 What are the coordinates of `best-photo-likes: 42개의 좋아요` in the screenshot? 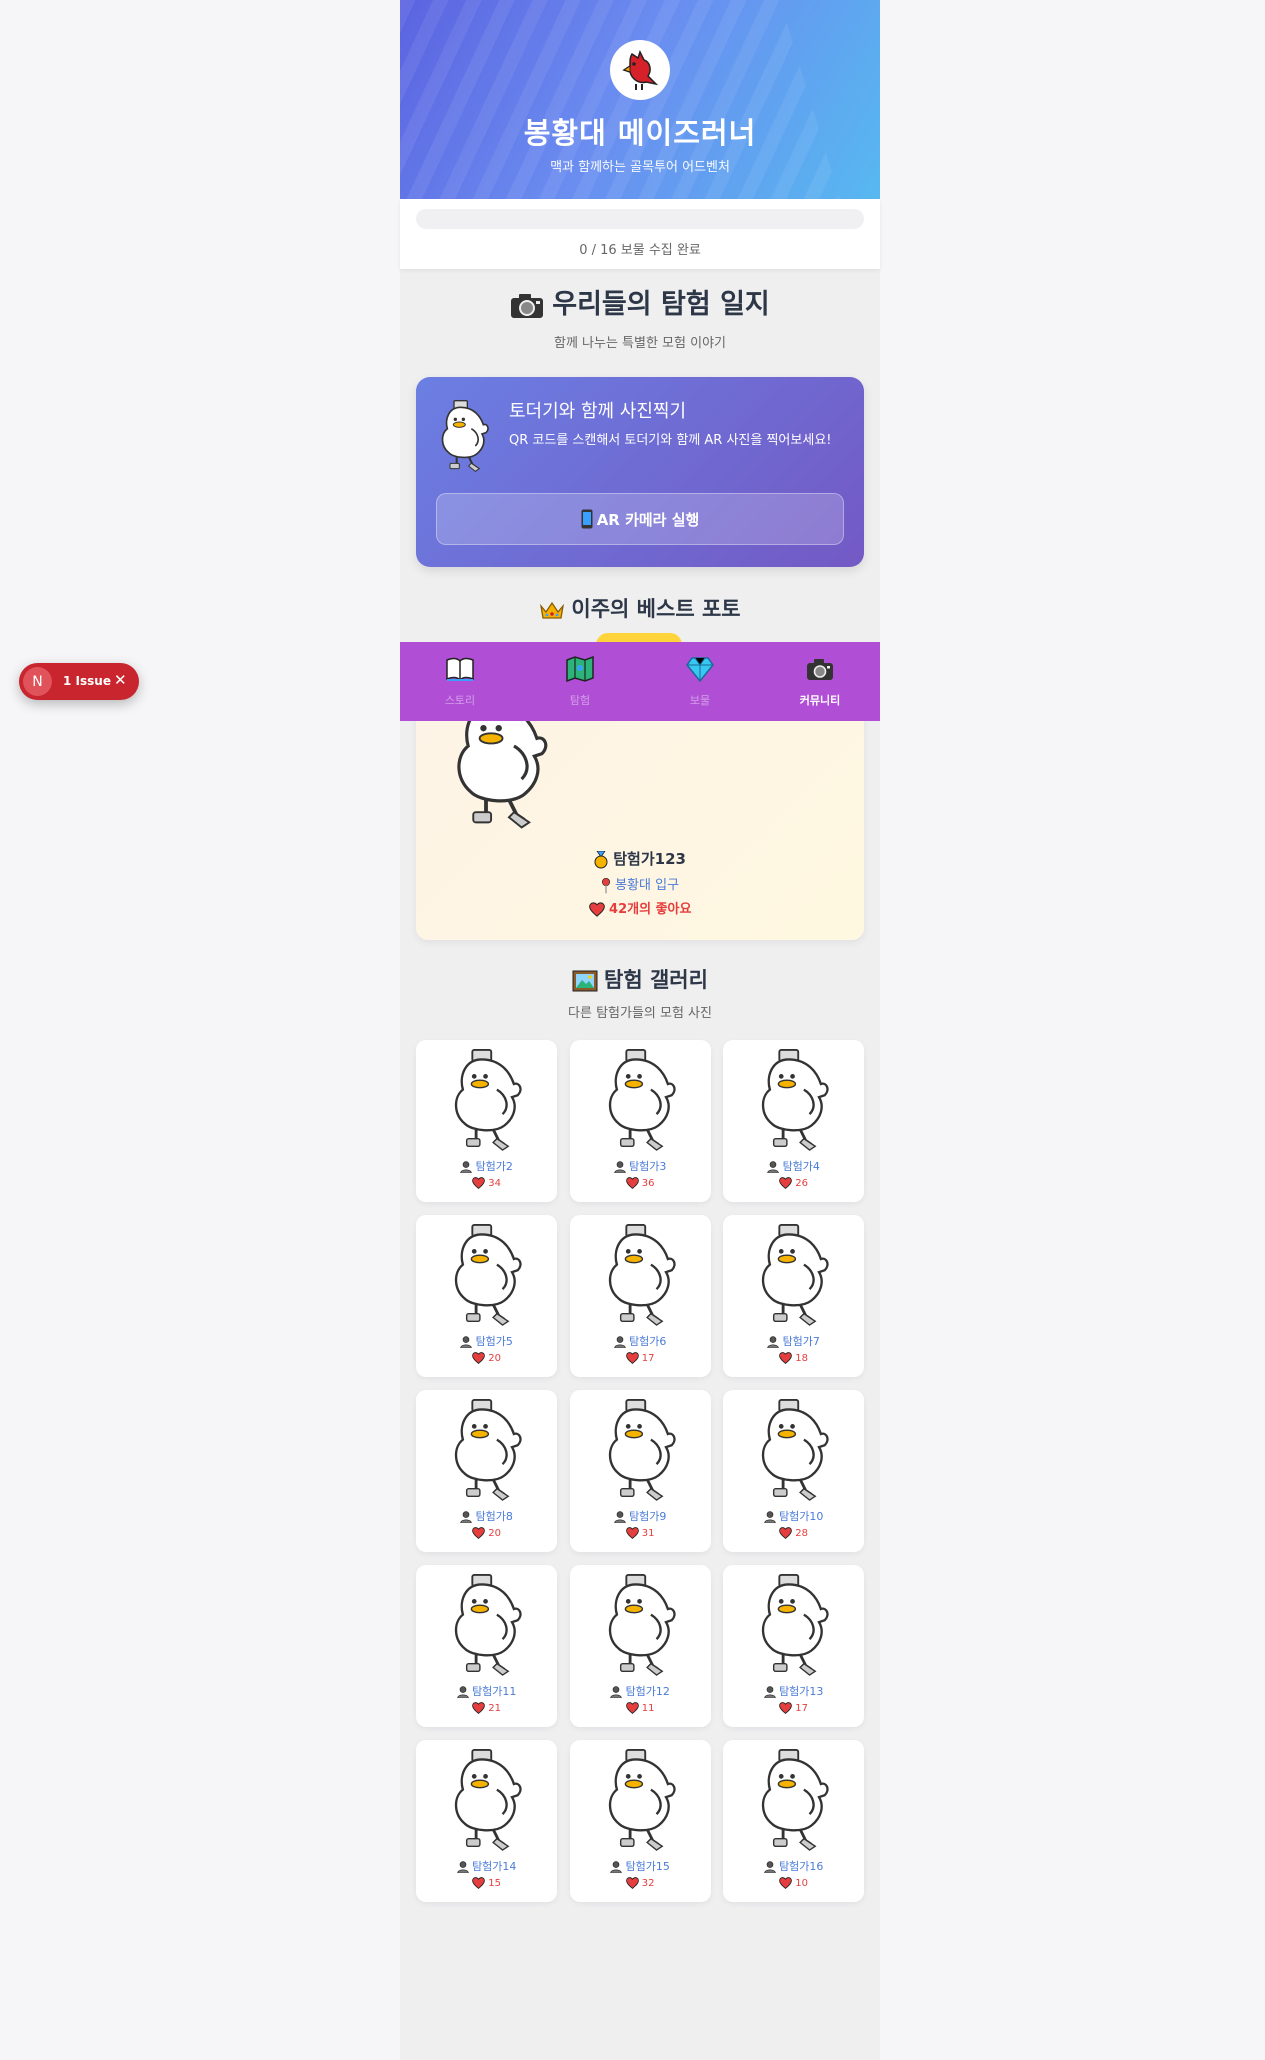 It's located at (640, 907).